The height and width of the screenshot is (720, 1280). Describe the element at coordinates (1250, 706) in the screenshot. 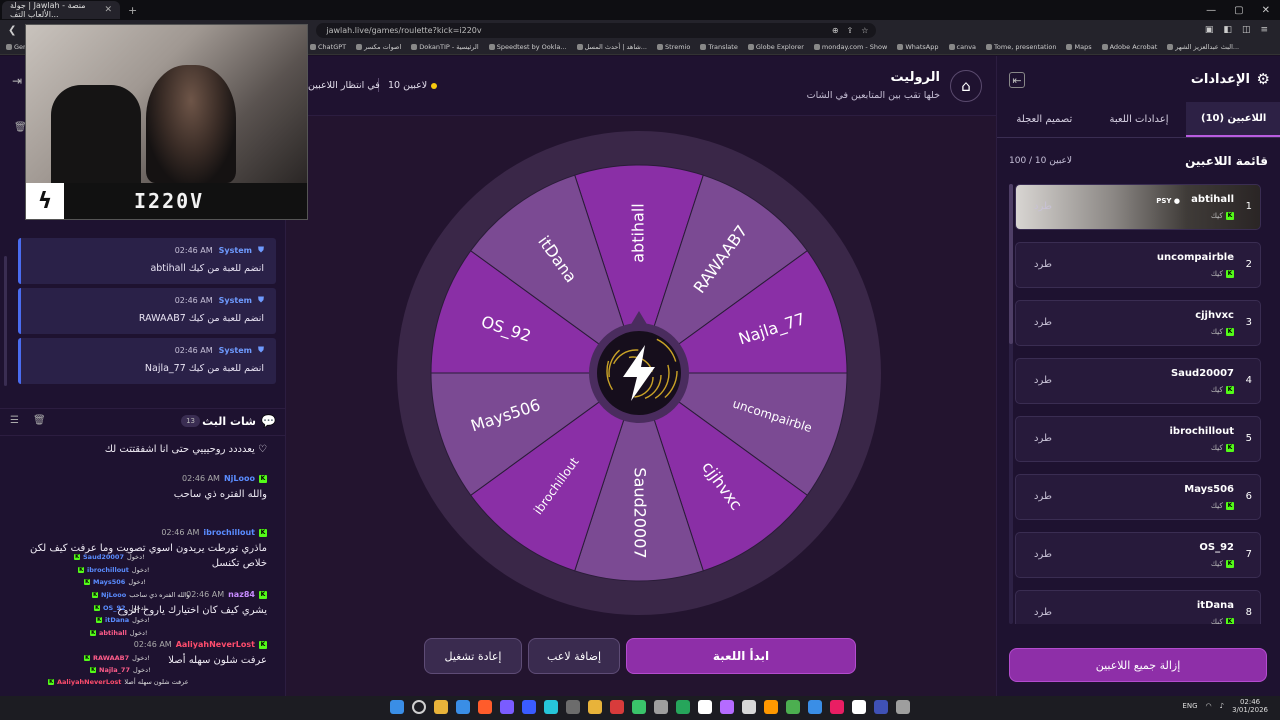

I see `clock: 02:46 3/01/2026` at that location.